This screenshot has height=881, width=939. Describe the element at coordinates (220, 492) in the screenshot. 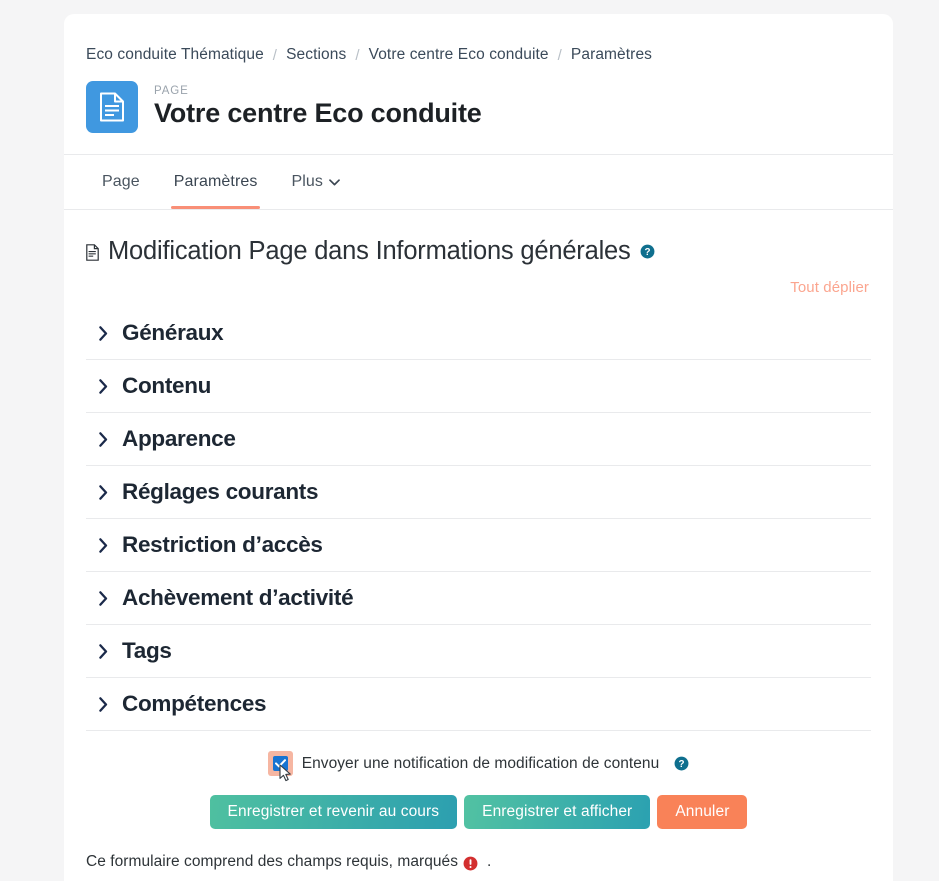

I see `section-label: Réglages courants` at that location.